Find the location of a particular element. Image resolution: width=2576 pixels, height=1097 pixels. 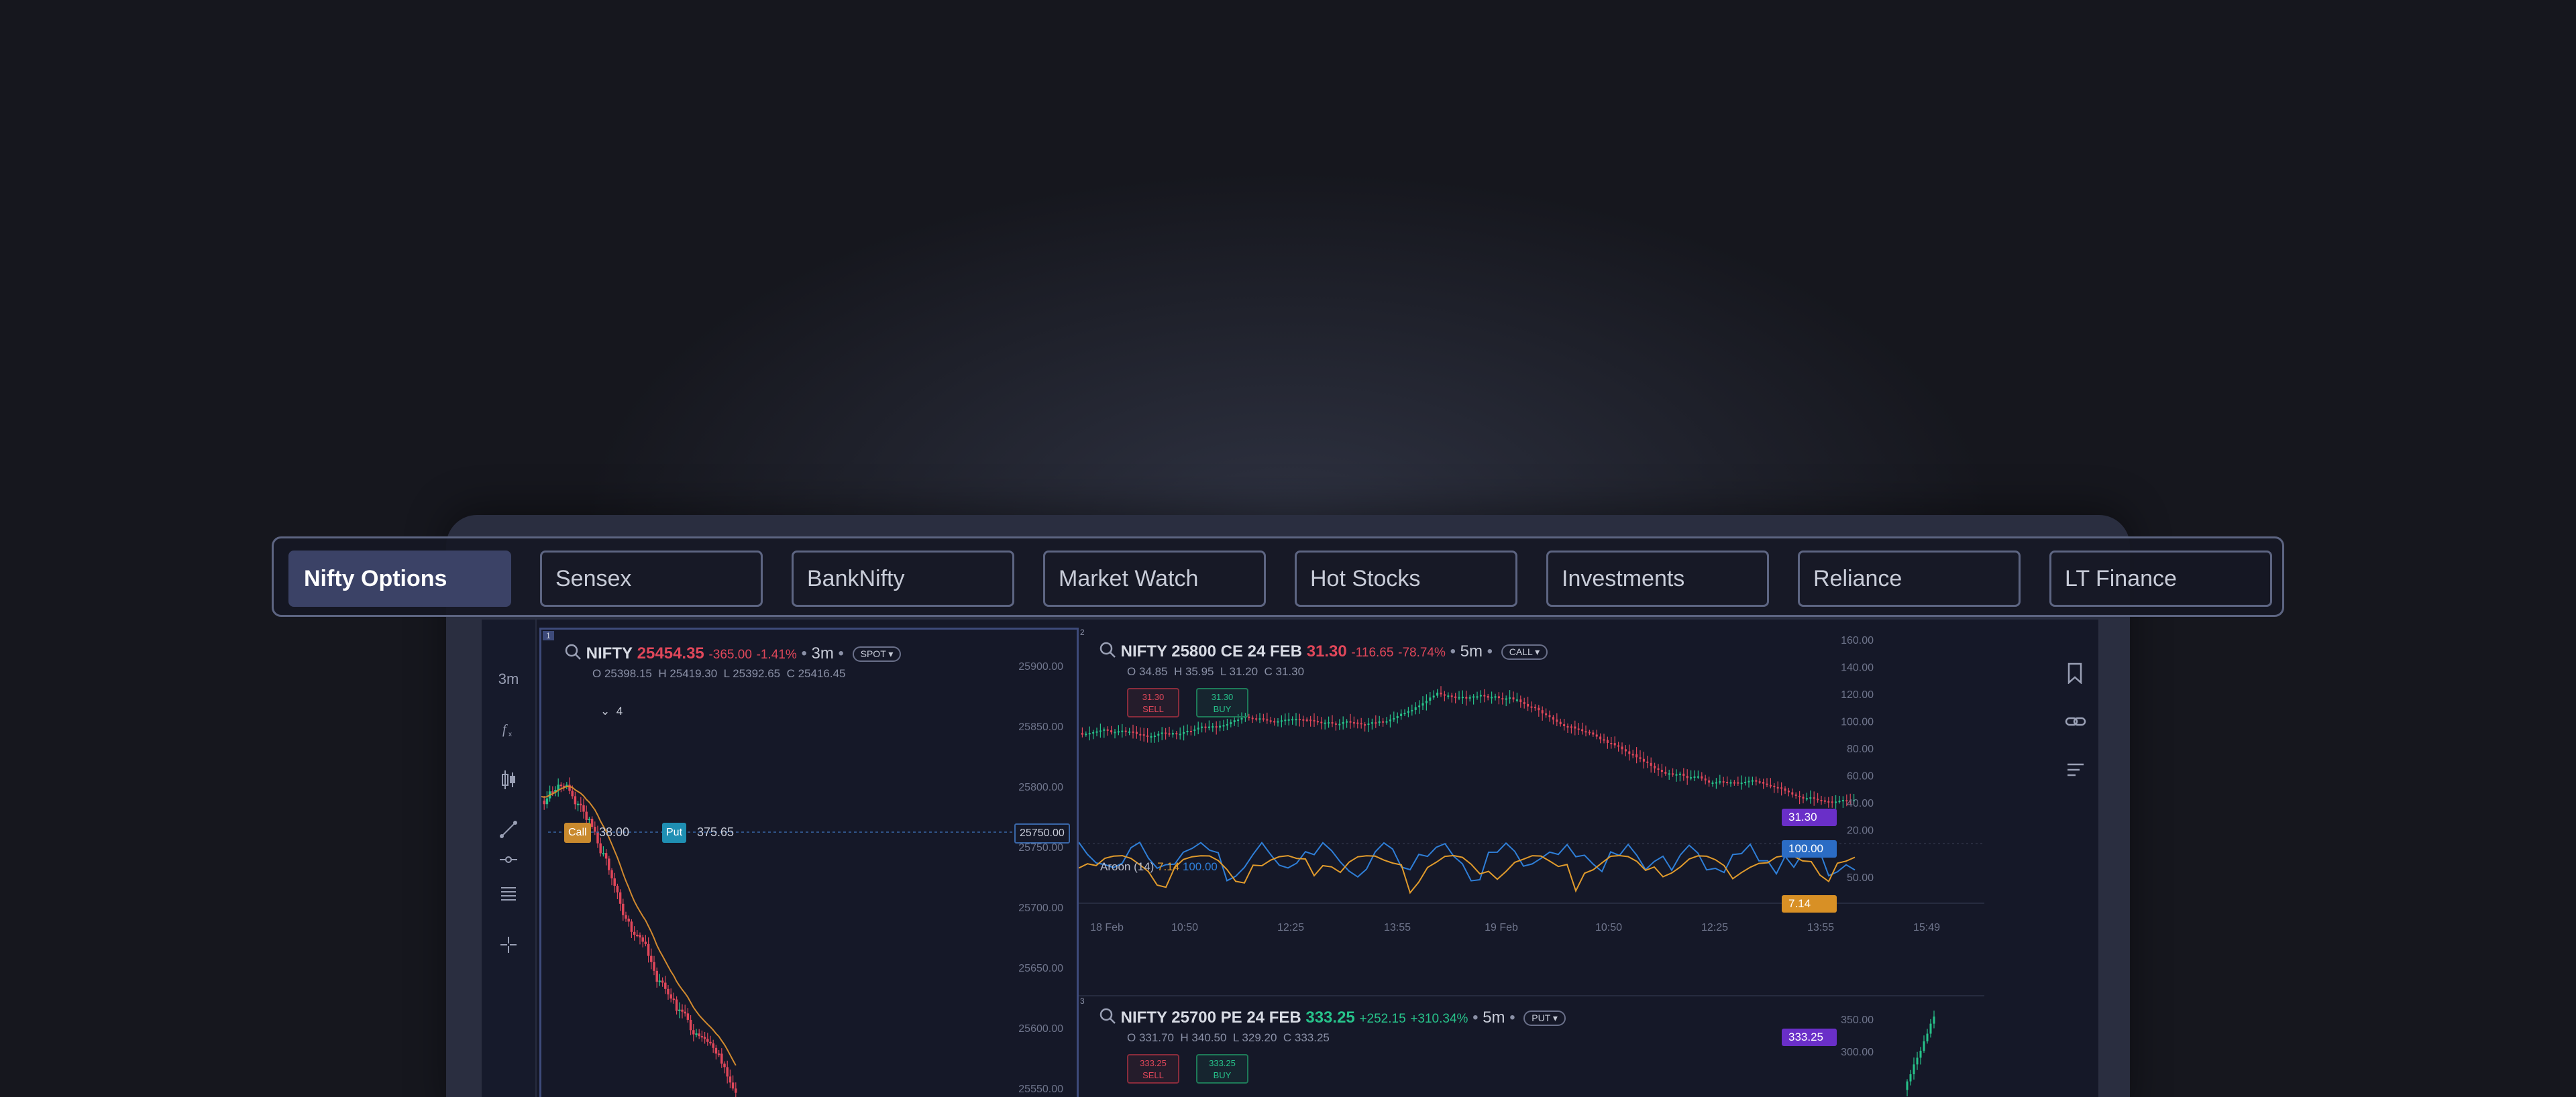

buy-label: BUY is located at coordinates (1222, 1075).